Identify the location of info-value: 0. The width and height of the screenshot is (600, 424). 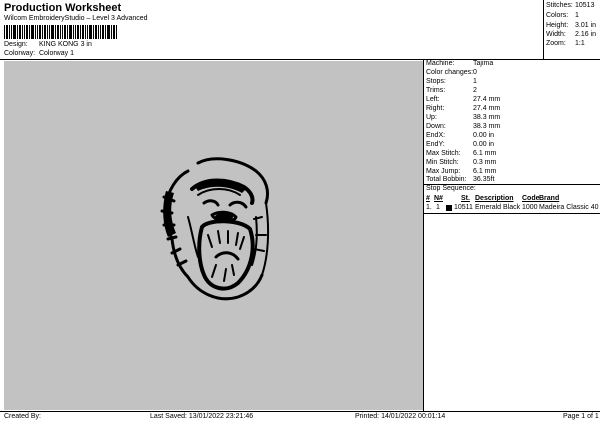
(475, 72).